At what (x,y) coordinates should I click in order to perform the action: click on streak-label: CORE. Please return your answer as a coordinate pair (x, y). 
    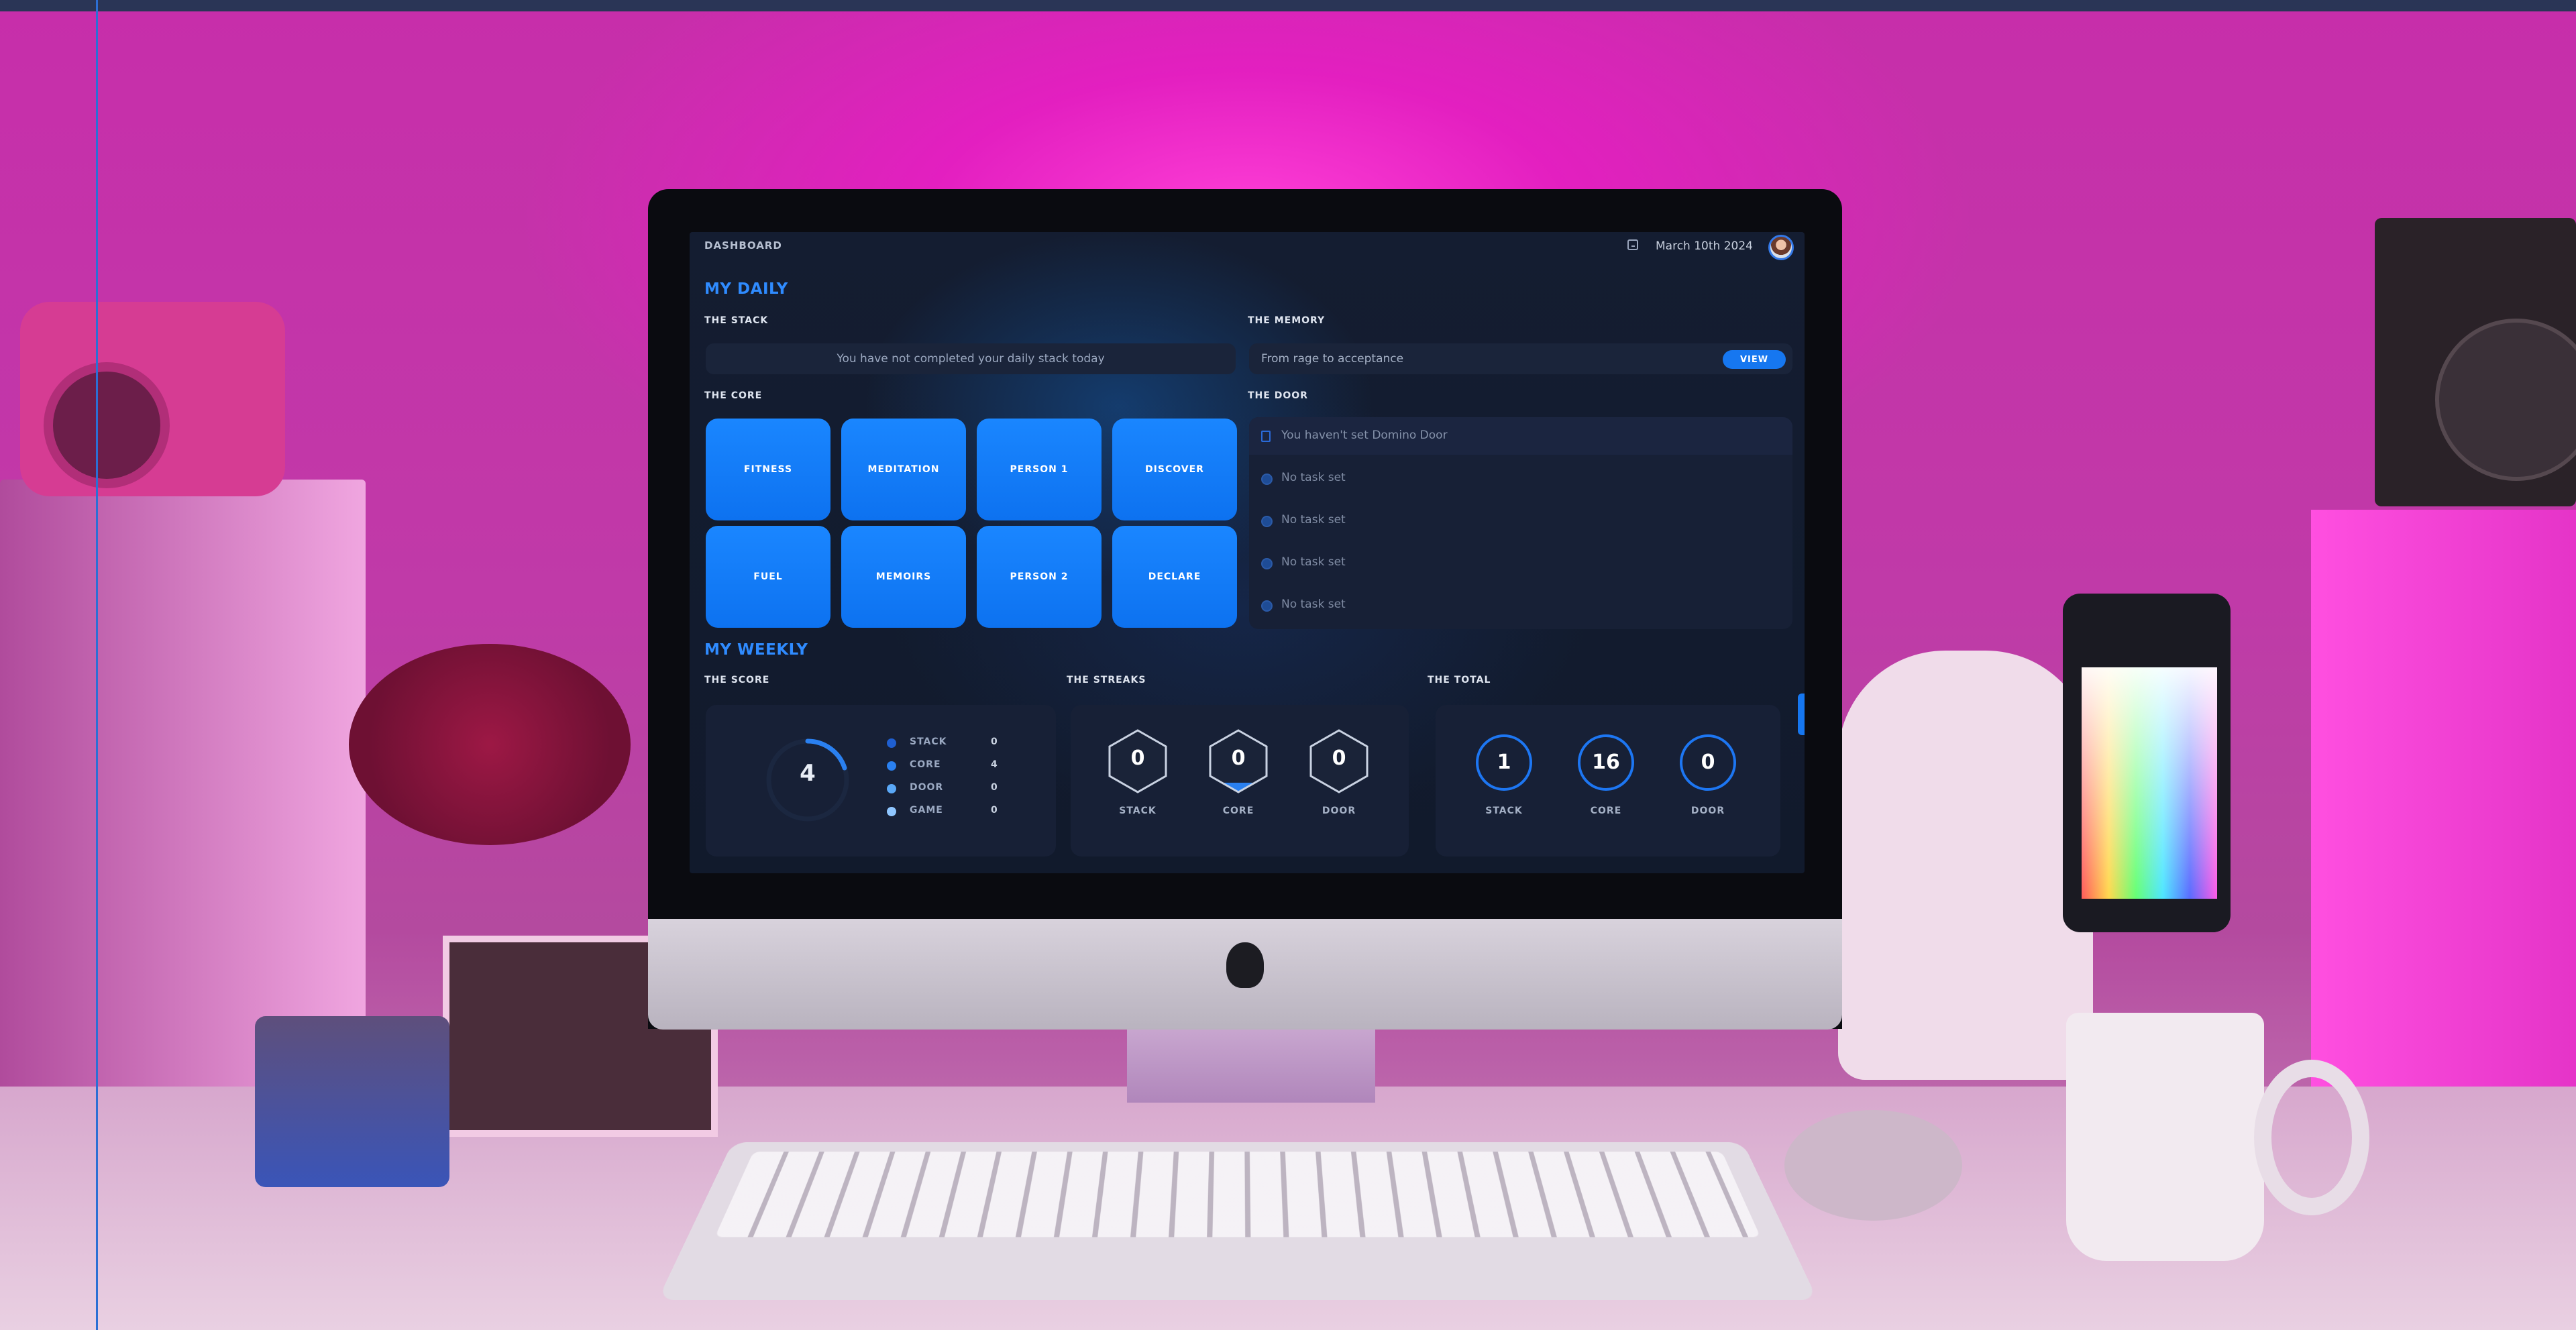
    Looking at the image, I should click on (1238, 811).